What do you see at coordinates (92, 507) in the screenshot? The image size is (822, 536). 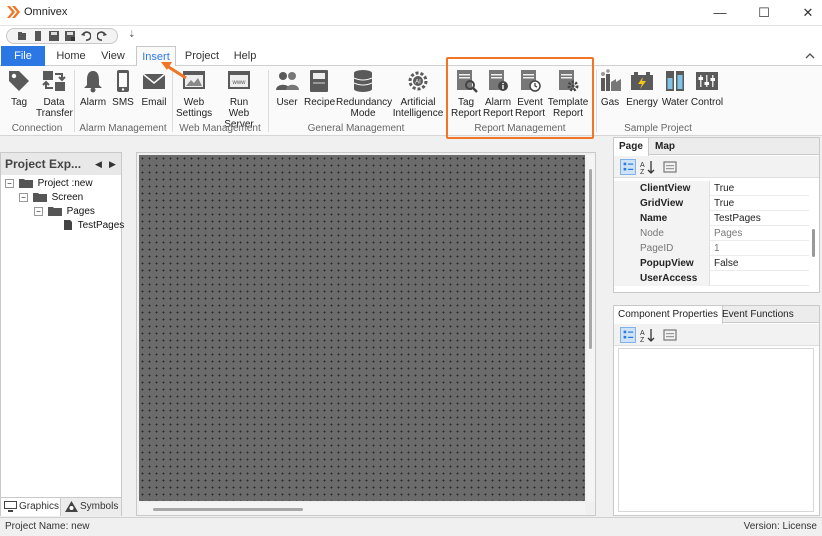 I see `tab-symbols: Symbols` at bounding box center [92, 507].